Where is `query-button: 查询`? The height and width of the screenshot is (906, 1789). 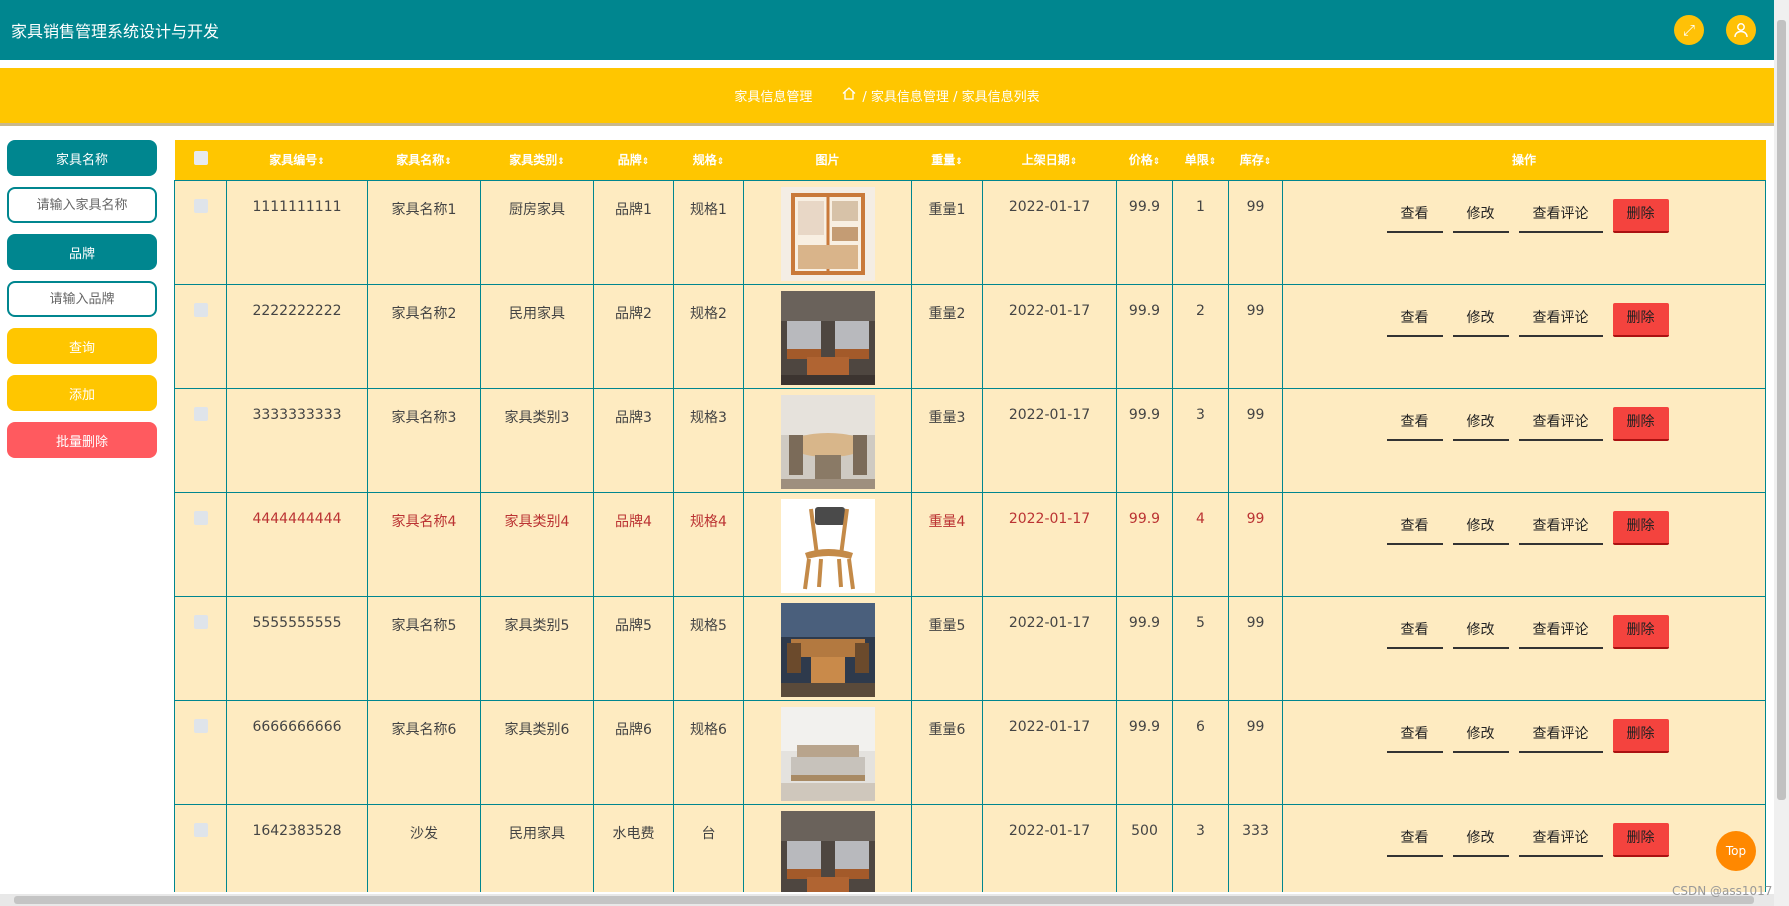
query-button: 查询 is located at coordinates (82, 346).